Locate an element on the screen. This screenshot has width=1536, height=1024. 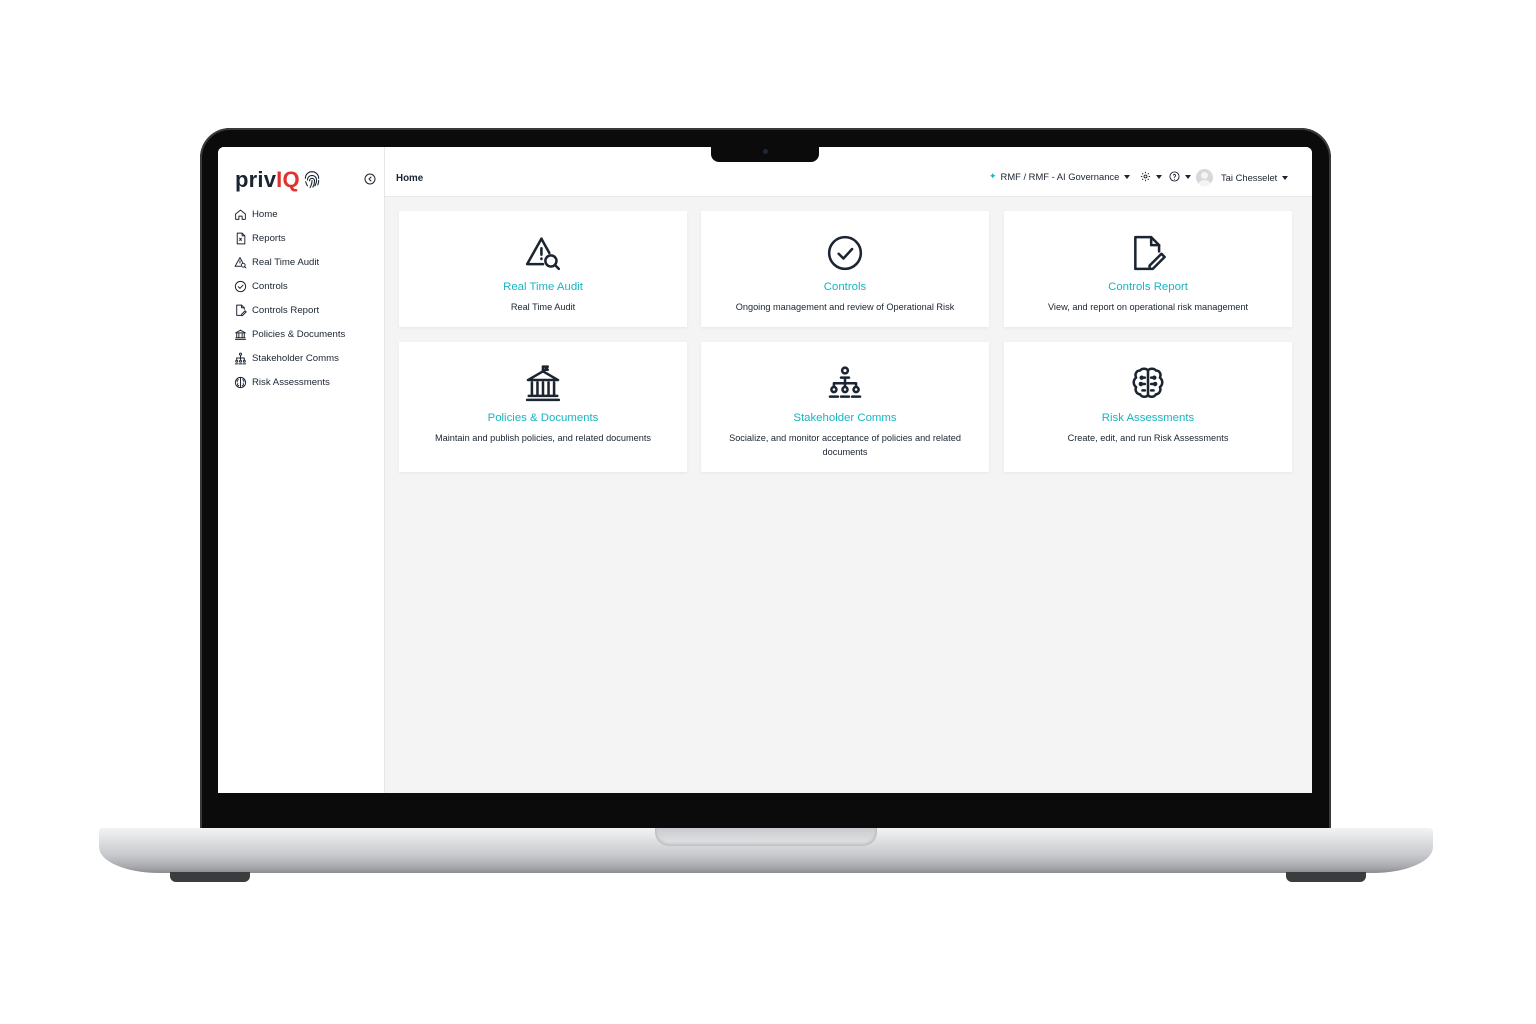
gear-icon is located at coordinates (1145, 176).